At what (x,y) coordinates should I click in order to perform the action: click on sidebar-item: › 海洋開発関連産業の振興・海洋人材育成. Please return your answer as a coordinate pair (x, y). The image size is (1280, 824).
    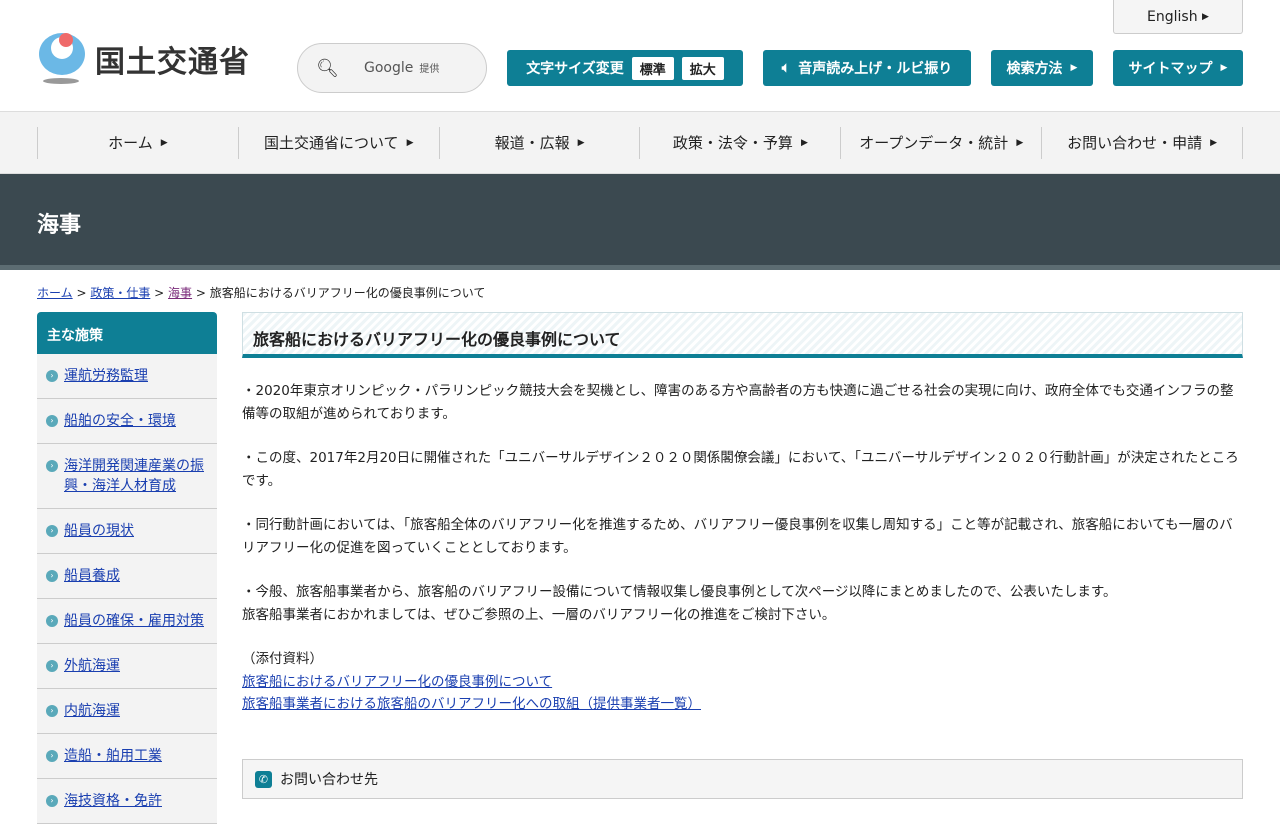
    Looking at the image, I should click on (127, 476).